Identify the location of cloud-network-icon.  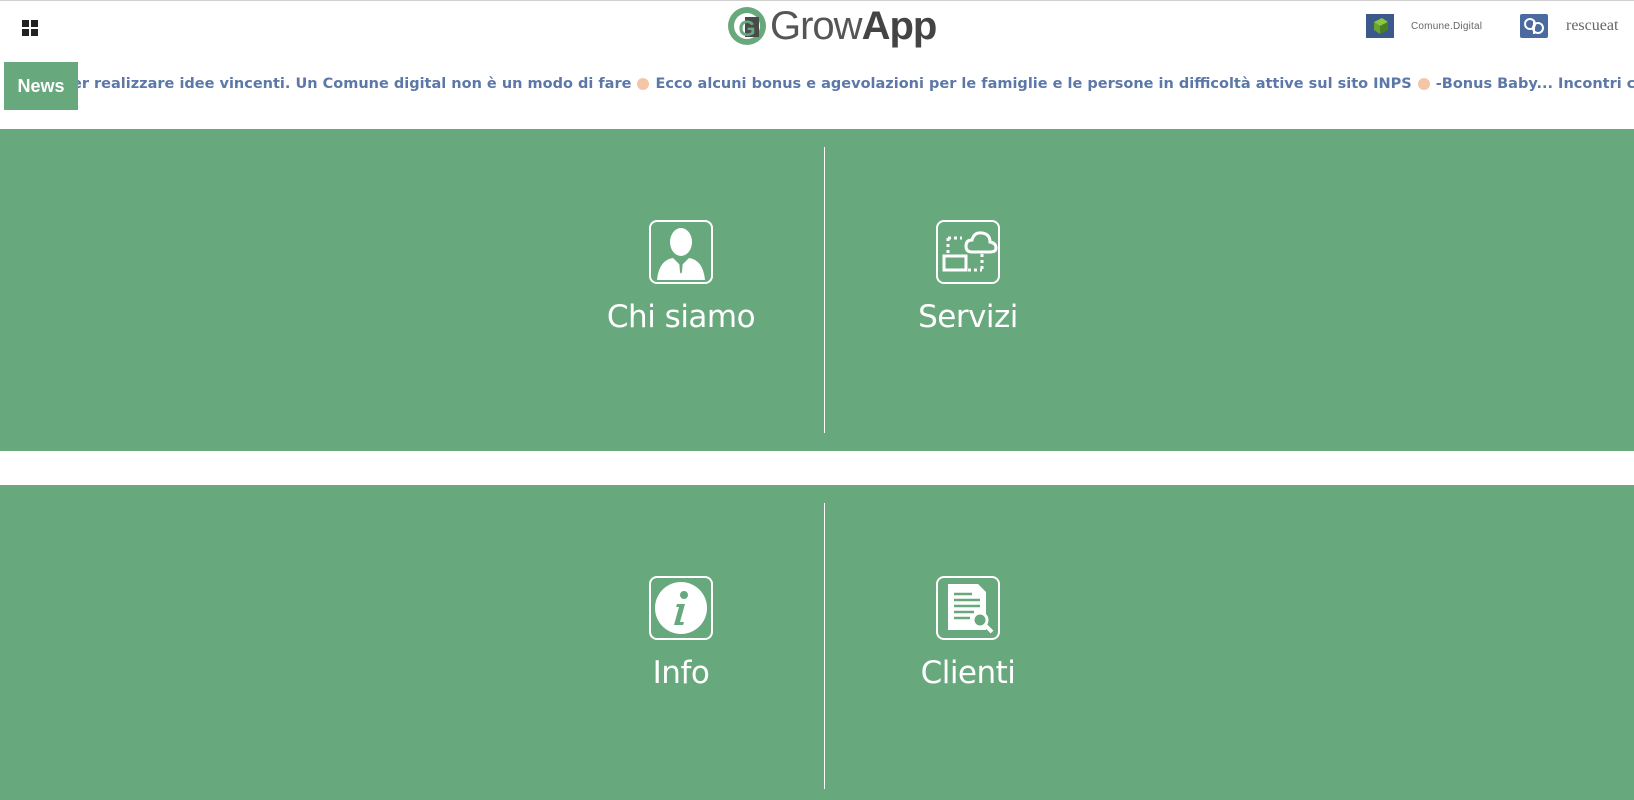
(968, 252).